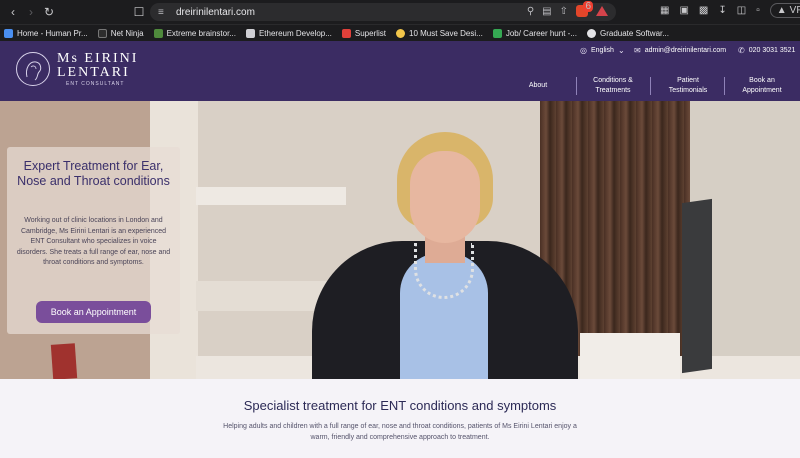  Describe the element at coordinates (722, 10) in the screenshot. I see `download-icon: ↧` at that location.